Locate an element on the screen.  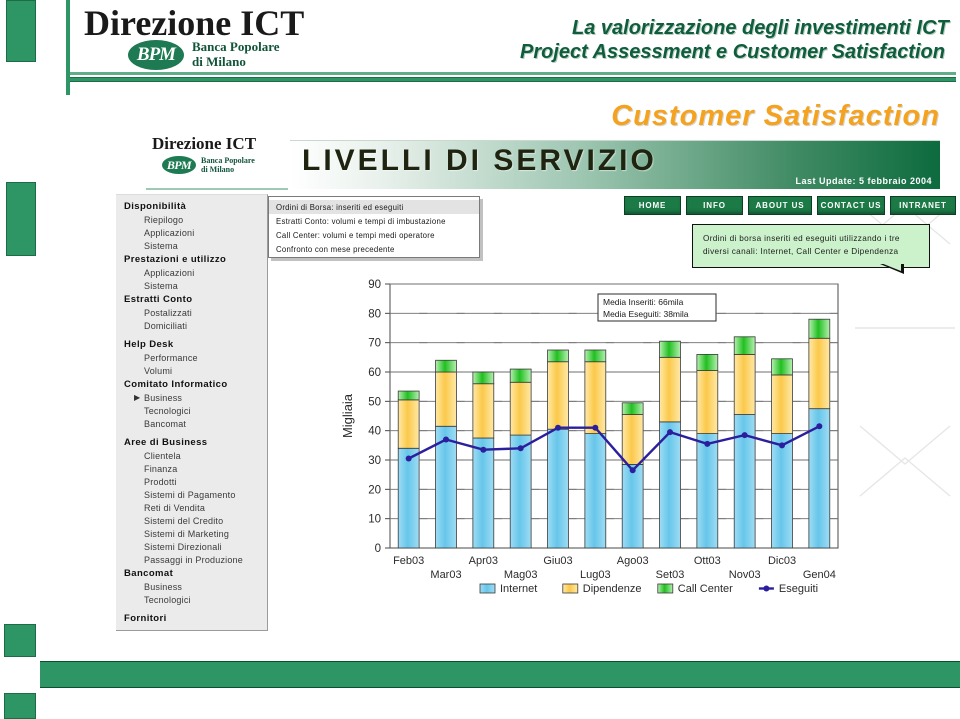
sidebar-group-estratti-conto: Estratti Conto is located at coordinates (194, 299).